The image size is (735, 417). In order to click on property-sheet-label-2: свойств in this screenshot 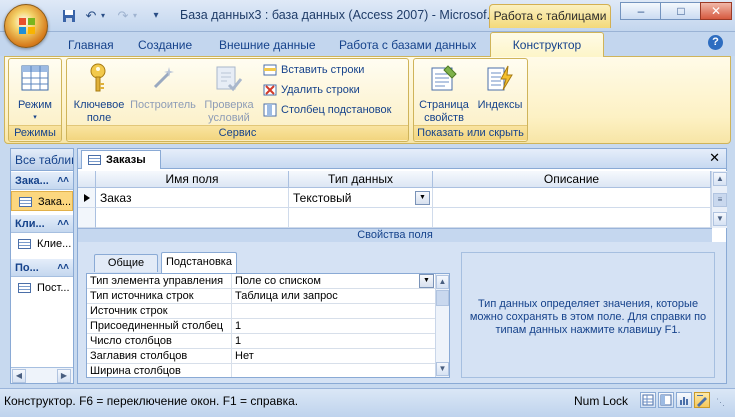, I will do `click(444, 118)`.